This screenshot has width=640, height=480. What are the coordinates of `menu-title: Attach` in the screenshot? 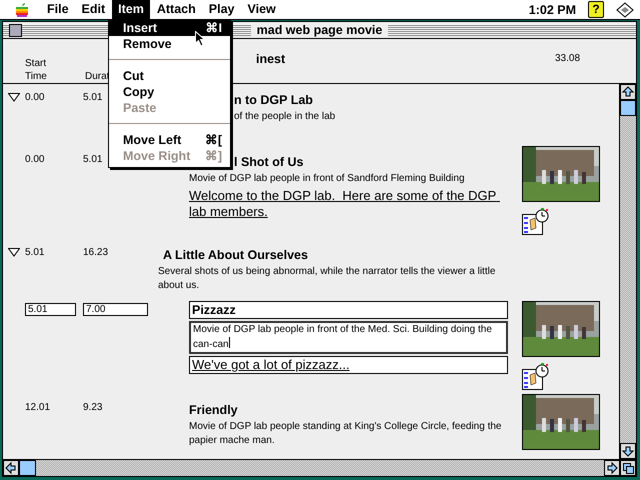 It's located at (176, 9).